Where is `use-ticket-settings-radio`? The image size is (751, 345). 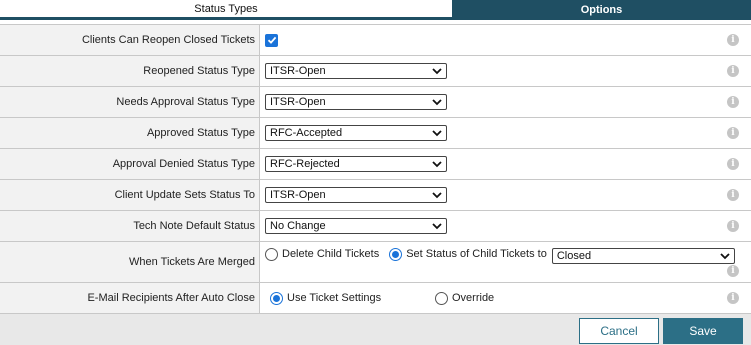
use-ticket-settings-radio is located at coordinates (276, 298).